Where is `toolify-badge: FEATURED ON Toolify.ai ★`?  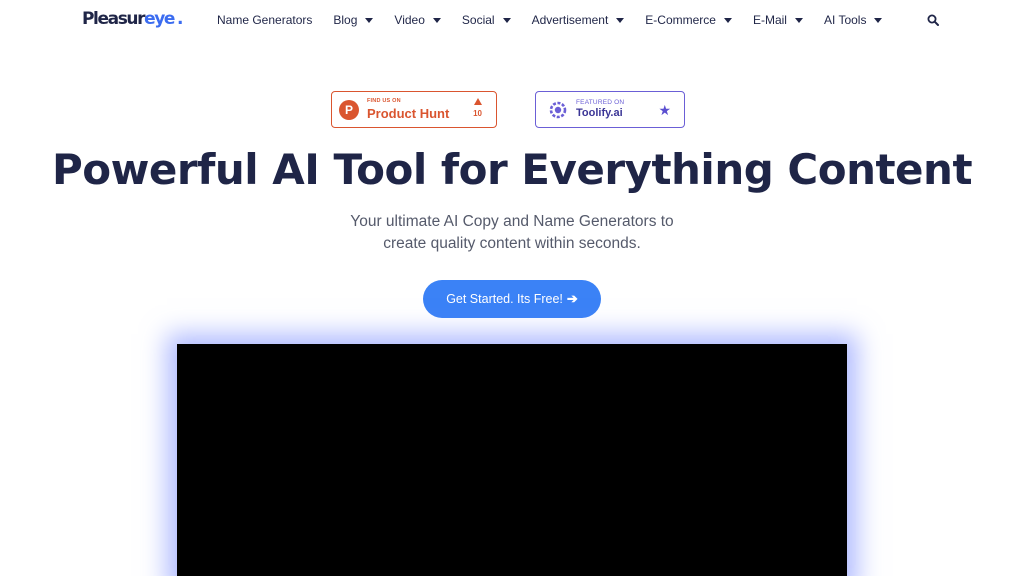 toolify-badge: FEATURED ON Toolify.ai ★ is located at coordinates (610, 109).